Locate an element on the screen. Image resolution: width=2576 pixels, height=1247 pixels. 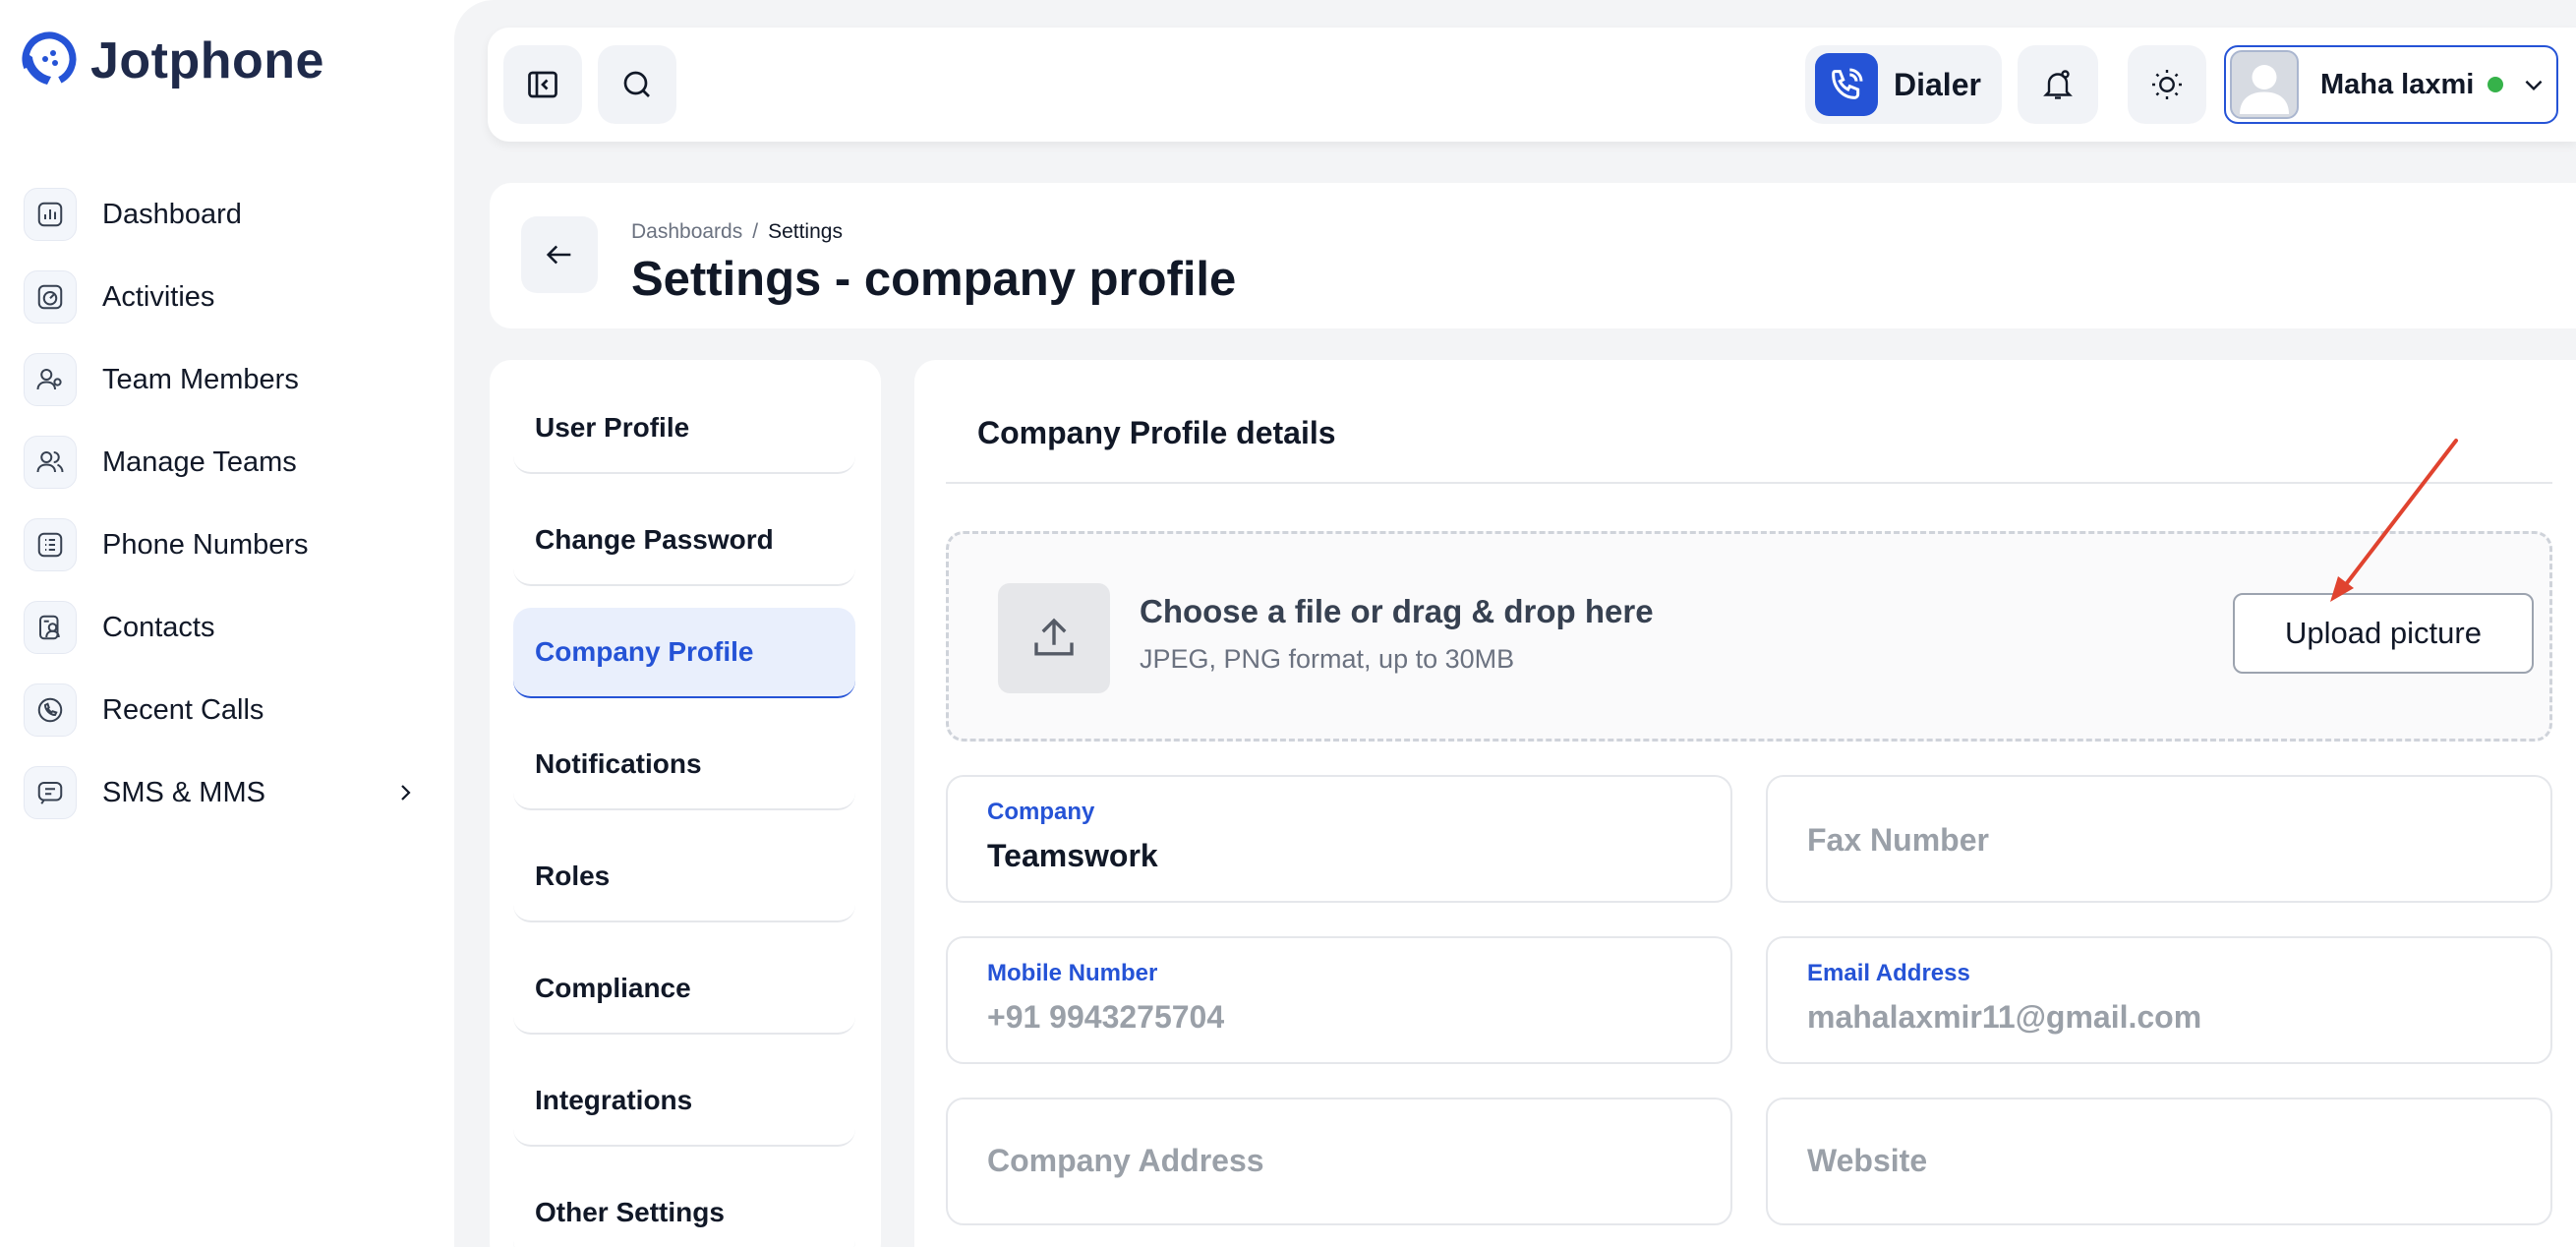
user-profile-menu: Maha laxmi is located at coordinates (2391, 84).